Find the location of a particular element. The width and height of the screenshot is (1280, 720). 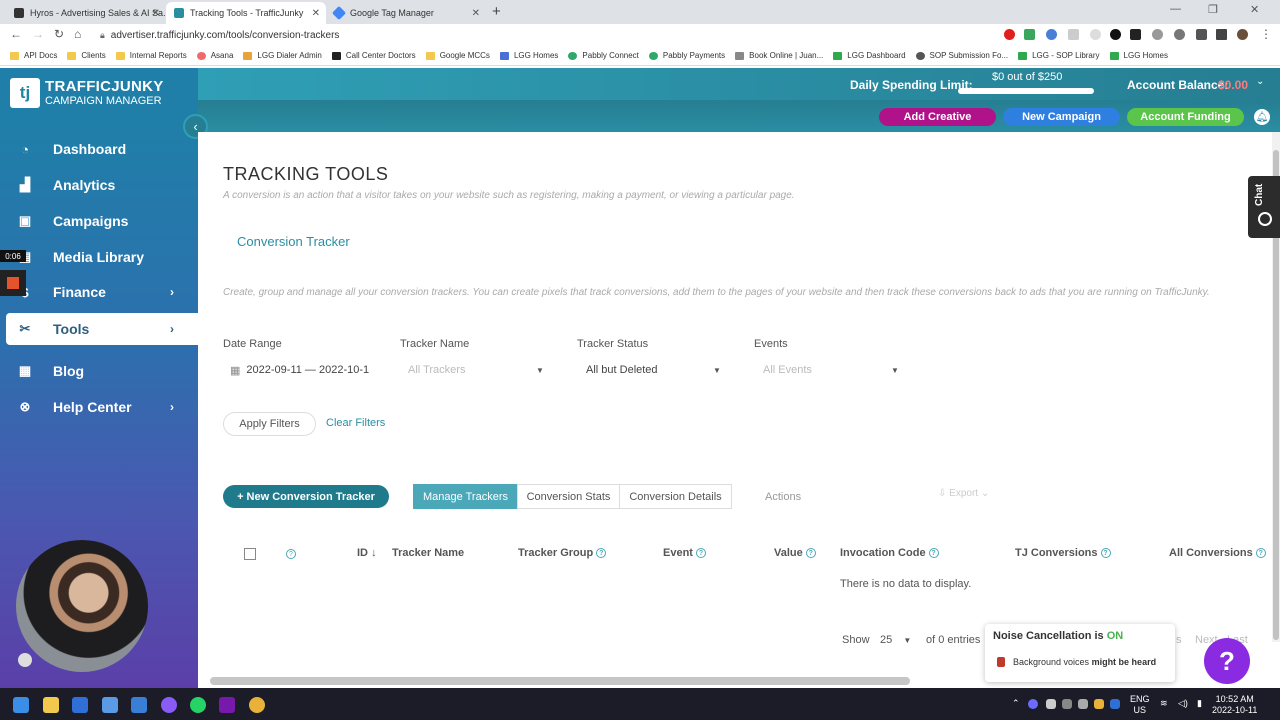

language-indicator: ENG US is located at coordinates (1140, 705).